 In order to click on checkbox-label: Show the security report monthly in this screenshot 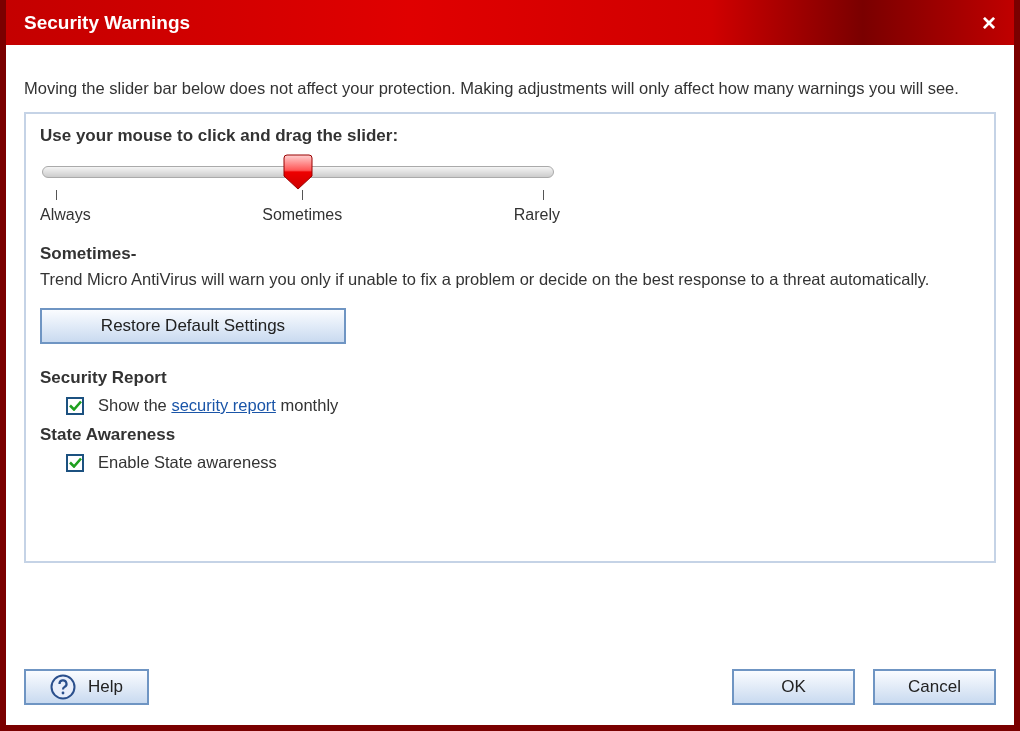, I will do `click(218, 405)`.